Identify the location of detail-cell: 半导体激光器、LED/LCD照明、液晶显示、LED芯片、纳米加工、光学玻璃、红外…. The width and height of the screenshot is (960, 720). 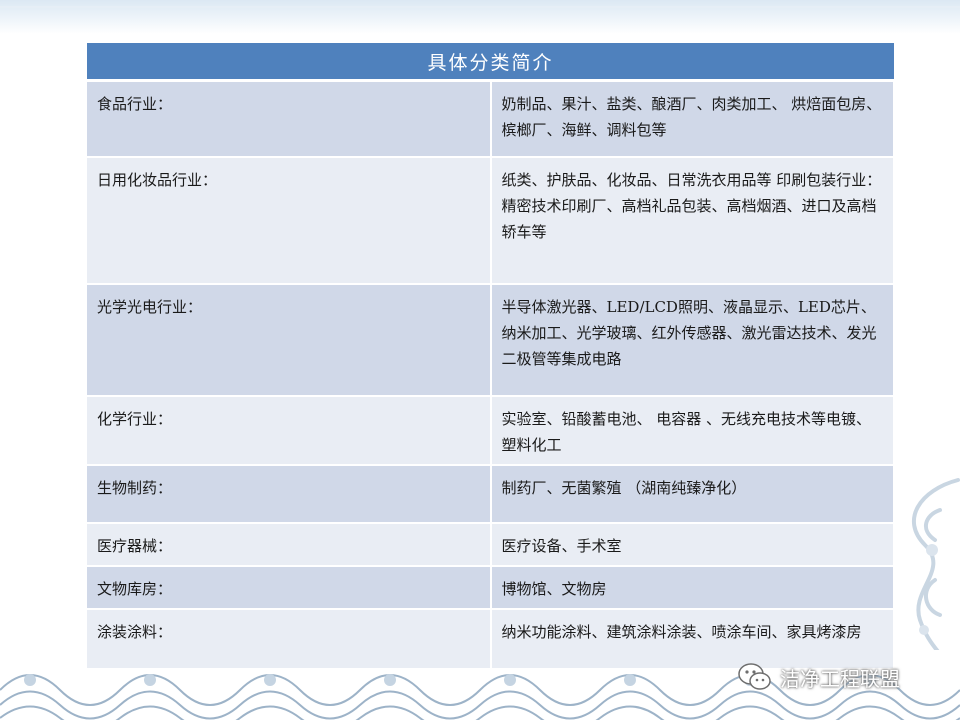
(692, 340).